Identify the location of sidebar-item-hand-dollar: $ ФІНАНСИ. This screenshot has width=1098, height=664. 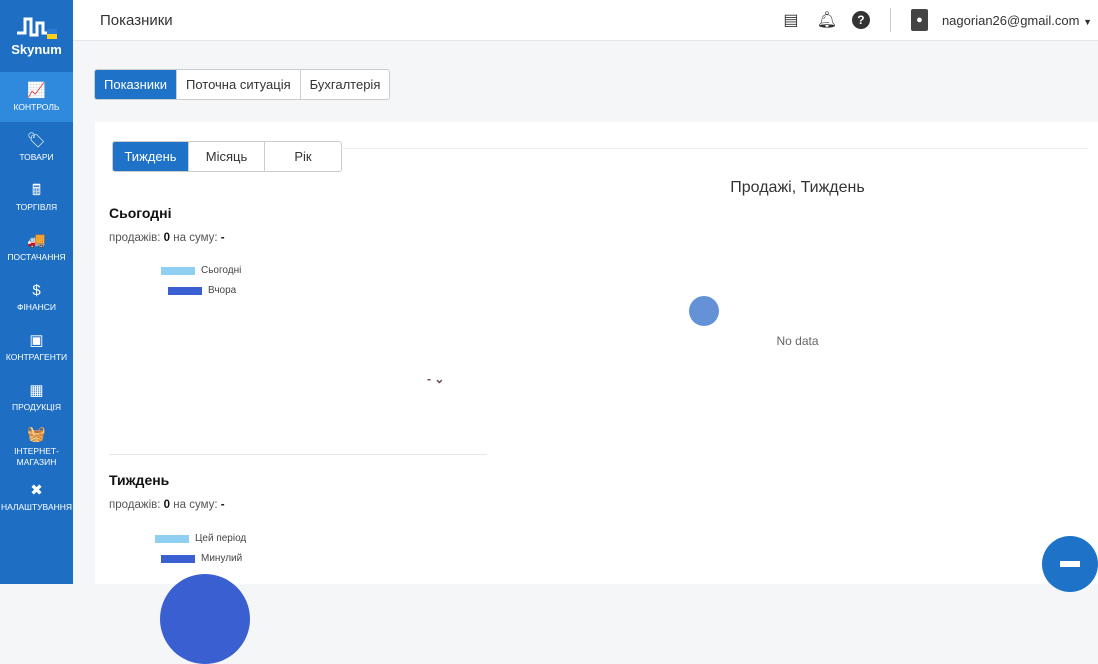
(36, 297).